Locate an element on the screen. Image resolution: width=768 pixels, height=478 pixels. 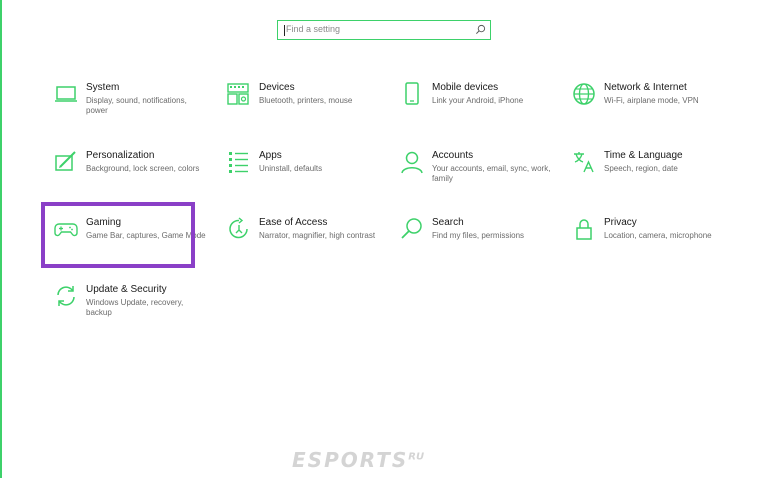
lock-icon is located at coordinates (584, 229).